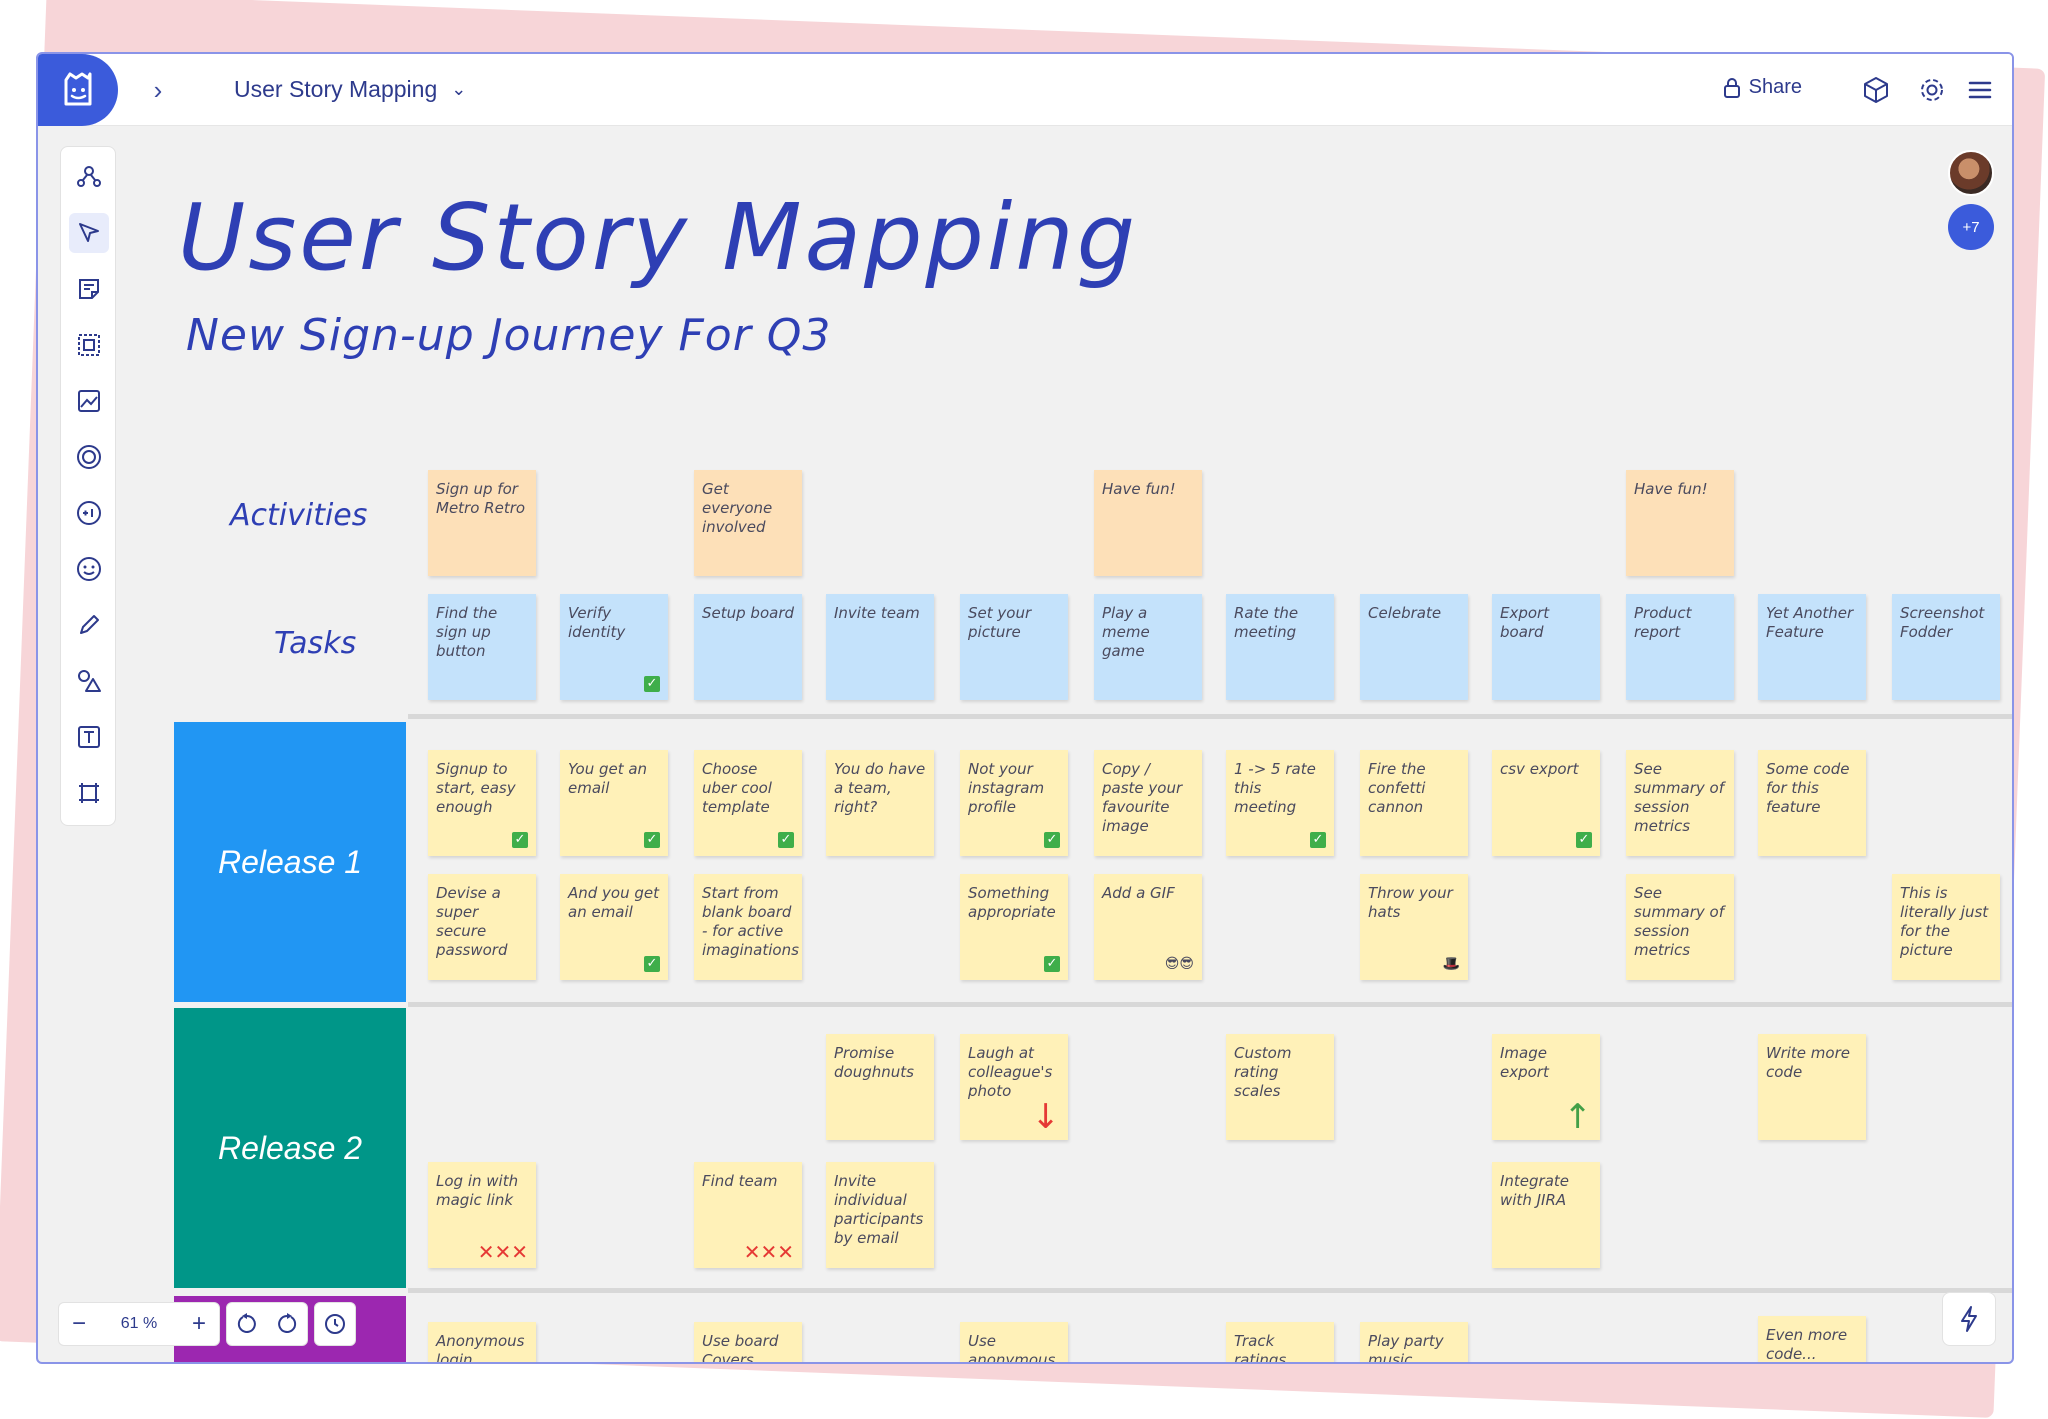  What do you see at coordinates (1414, 803) in the screenshot?
I see `sticky-note: Fire the confetti cannon` at bounding box center [1414, 803].